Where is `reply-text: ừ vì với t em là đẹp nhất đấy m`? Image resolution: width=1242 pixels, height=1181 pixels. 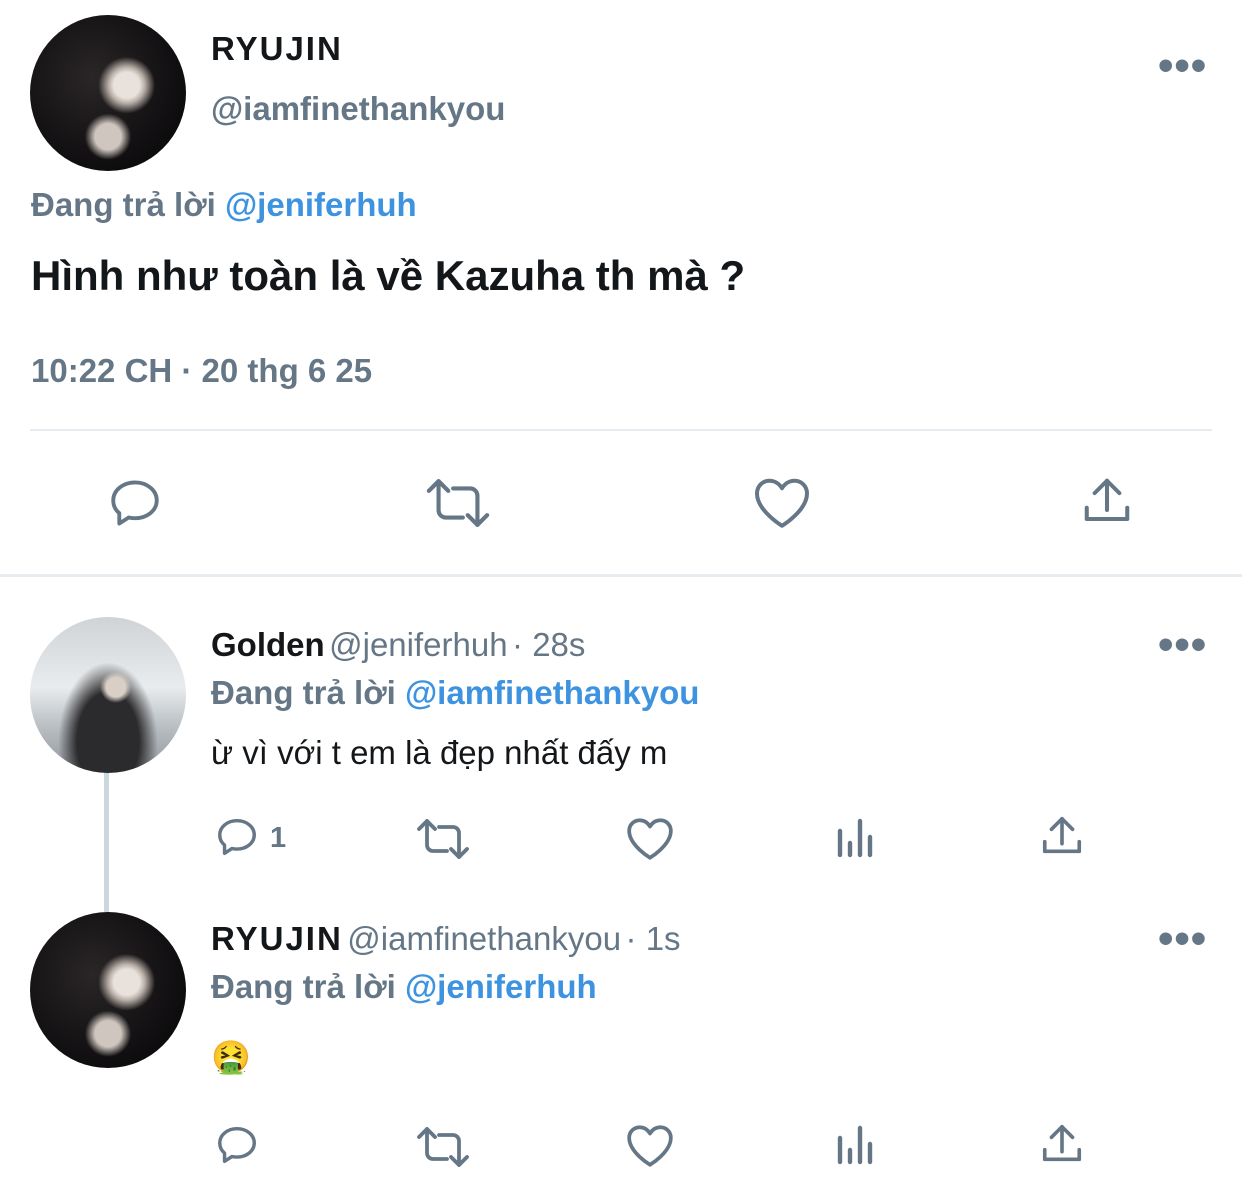
reply-text: ừ vì với t em là đẹp nhất đấy m is located at coordinates (439, 752).